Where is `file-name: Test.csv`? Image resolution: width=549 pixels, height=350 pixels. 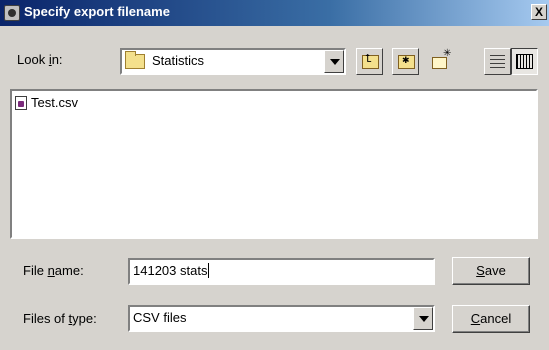
file-name: Test.csv is located at coordinates (54, 102).